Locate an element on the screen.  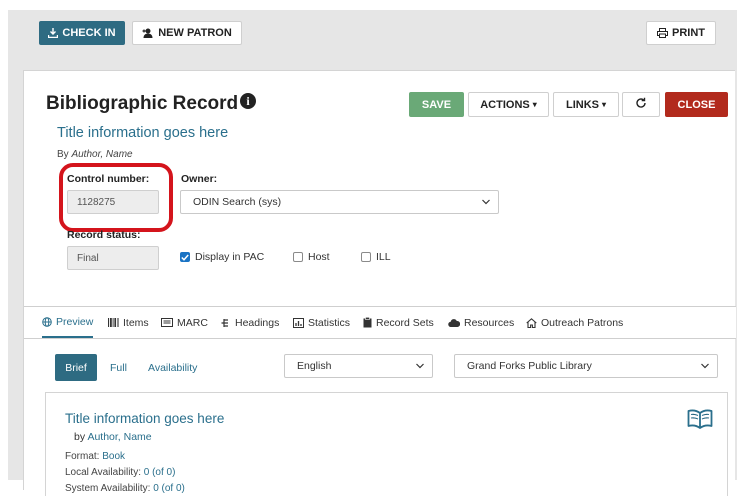
record-status-field: Final is located at coordinates (113, 258).